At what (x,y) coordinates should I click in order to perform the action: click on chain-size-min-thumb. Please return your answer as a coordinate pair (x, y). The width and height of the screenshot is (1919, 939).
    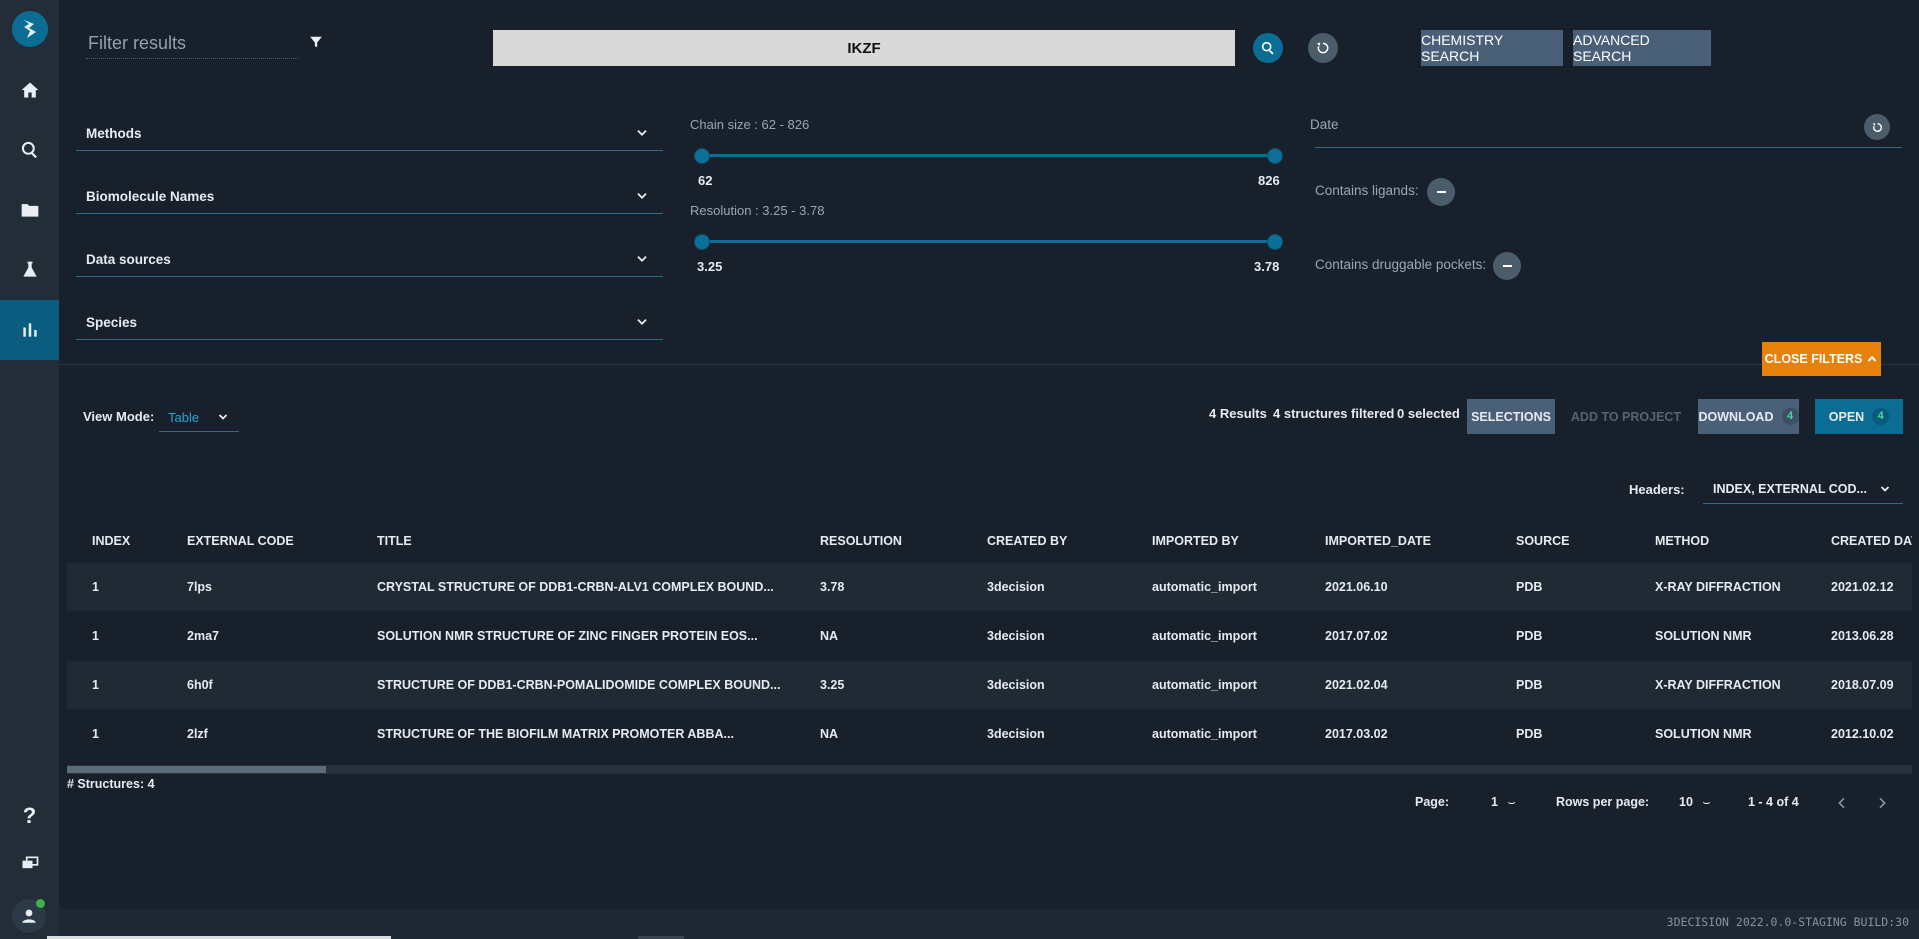
    Looking at the image, I should click on (702, 156).